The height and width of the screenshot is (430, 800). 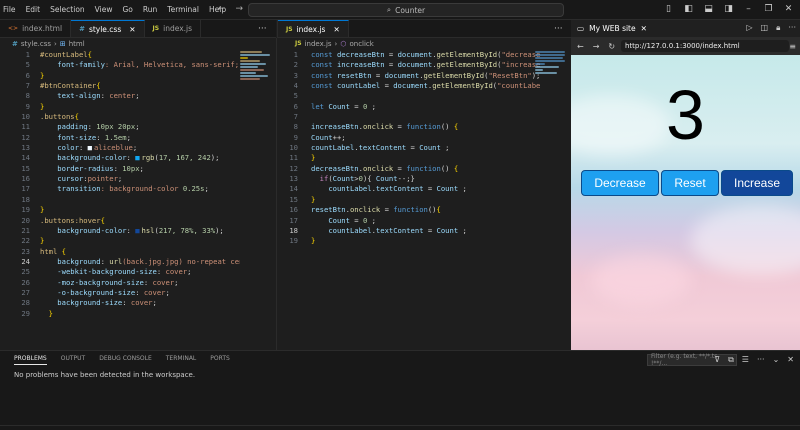 What do you see at coordinates (125, 360) in the screenshot?
I see `panel-tab-debug-console: DEBUG CONSOLE` at bounding box center [125, 360].